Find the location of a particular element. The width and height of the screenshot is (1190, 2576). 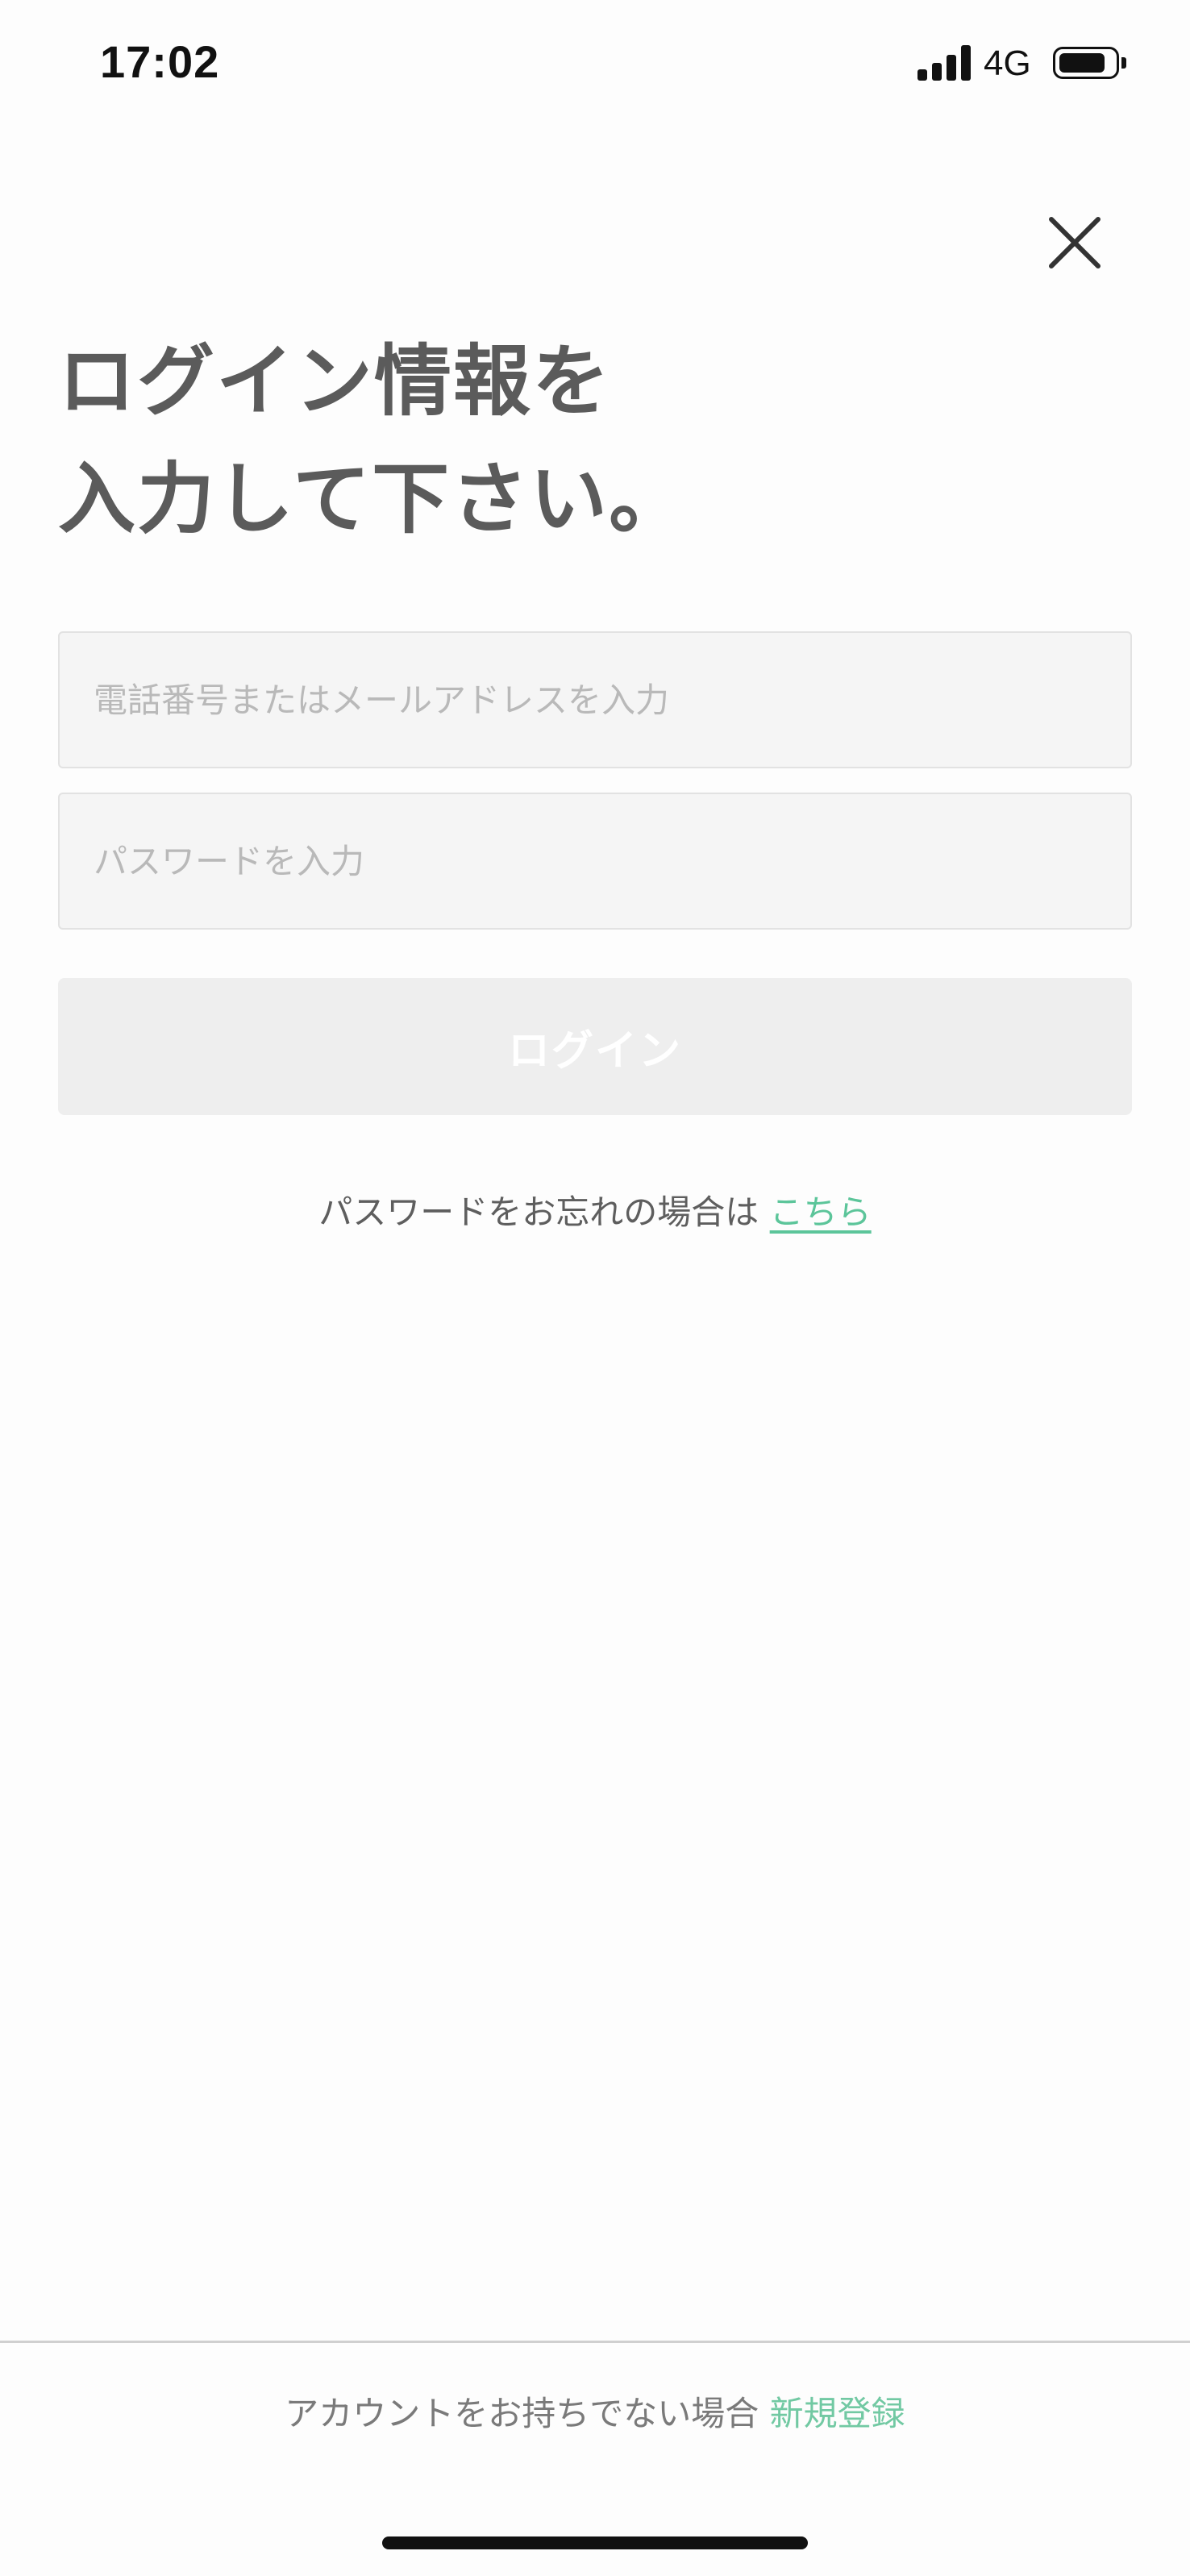

network-type: 4G is located at coordinates (1007, 64).